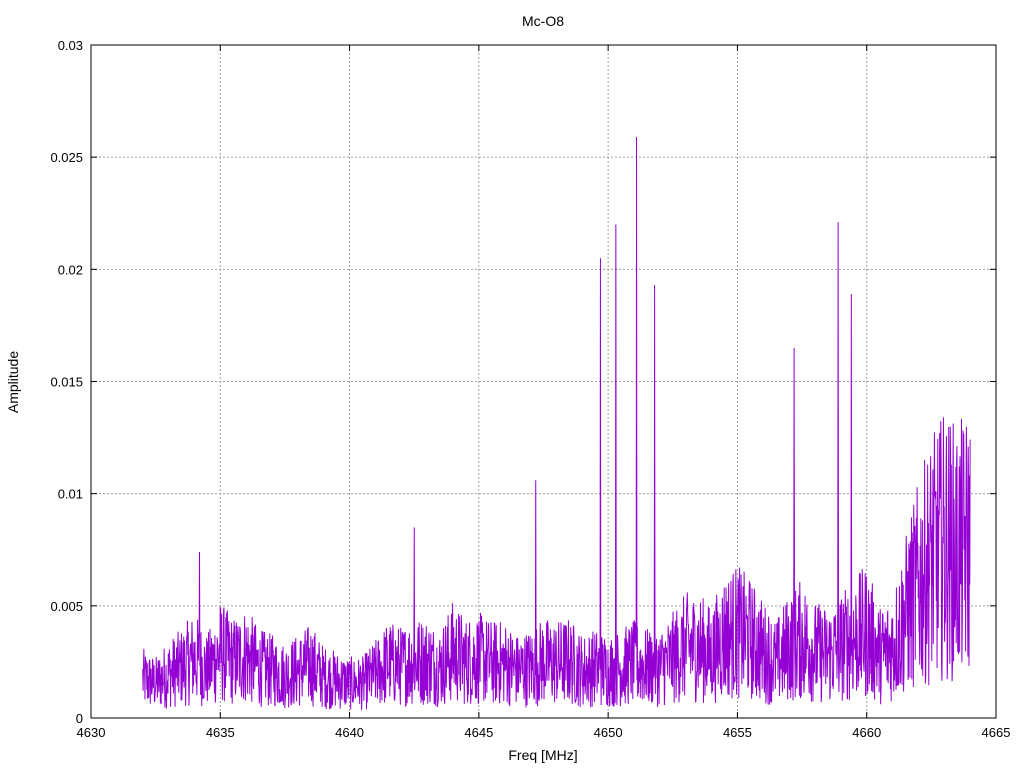 This screenshot has height=773, width=1024. I want to click on y-tick-label: 0.02, so click(70, 269).